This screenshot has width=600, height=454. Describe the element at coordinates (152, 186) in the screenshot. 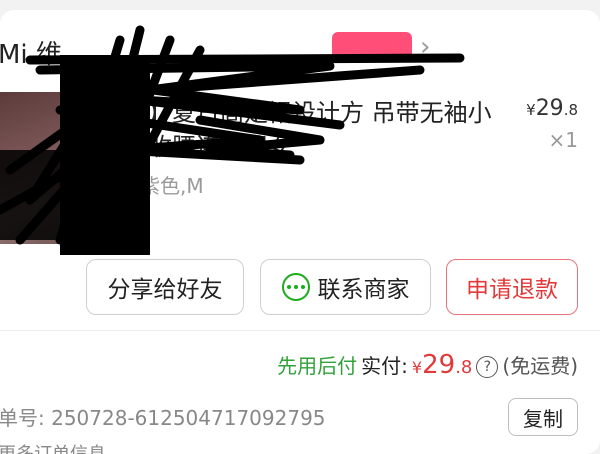

I see `product-spec: 葡萄紫色,M` at that location.